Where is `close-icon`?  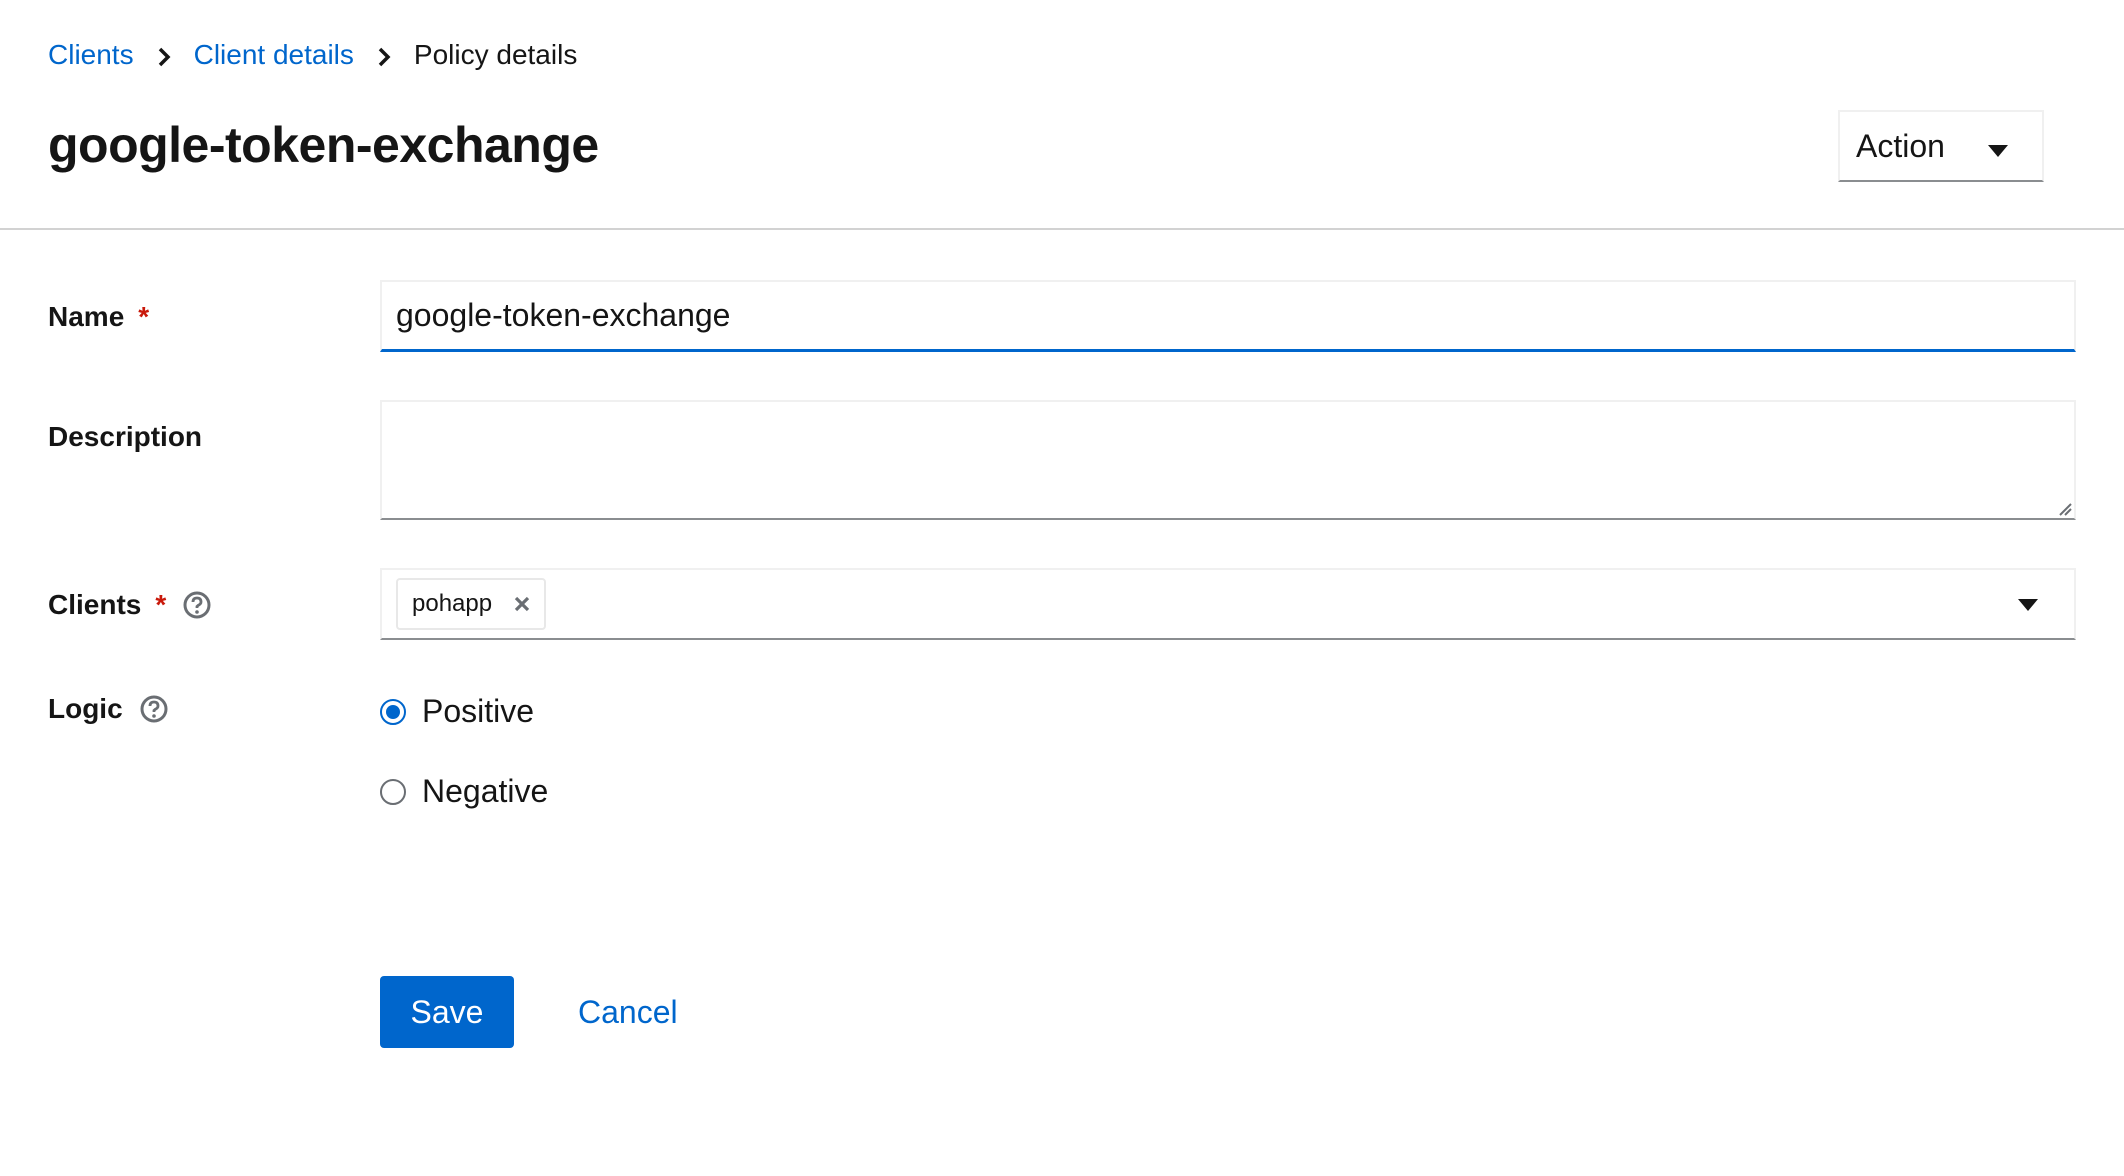 close-icon is located at coordinates (522, 604).